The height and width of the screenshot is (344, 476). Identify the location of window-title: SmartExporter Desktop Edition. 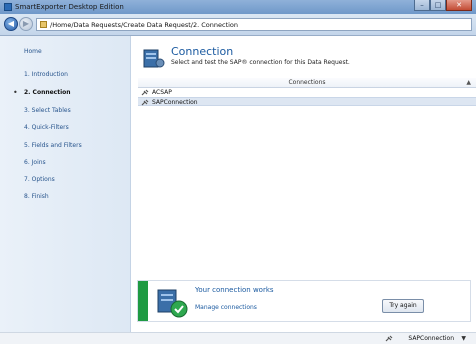
(69, 7).